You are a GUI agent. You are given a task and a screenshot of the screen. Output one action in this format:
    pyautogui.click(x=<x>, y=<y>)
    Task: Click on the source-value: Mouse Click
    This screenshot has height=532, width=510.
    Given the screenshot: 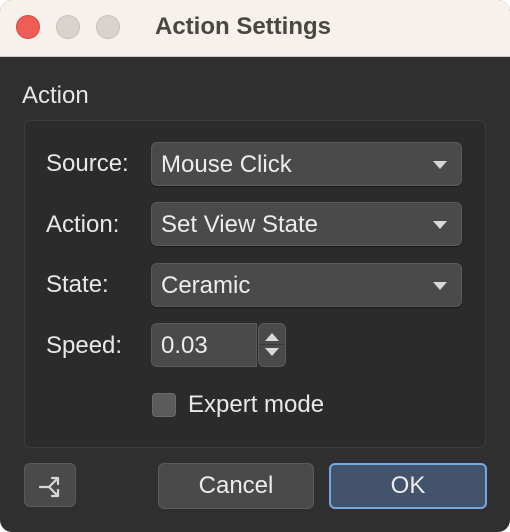 What is the action you would take?
    pyautogui.click(x=226, y=164)
    